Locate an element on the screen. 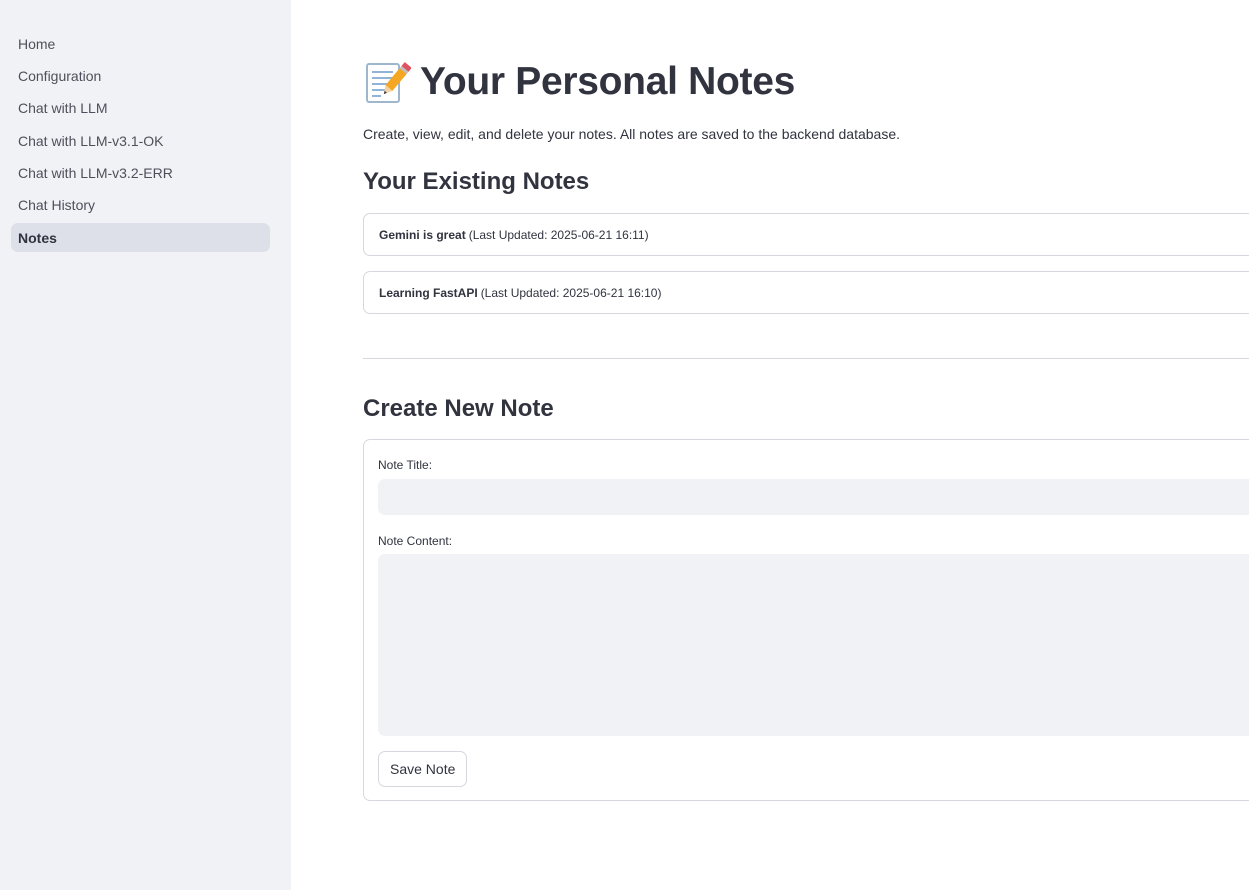  create-note-heading: Create New Note is located at coordinates (458, 408).